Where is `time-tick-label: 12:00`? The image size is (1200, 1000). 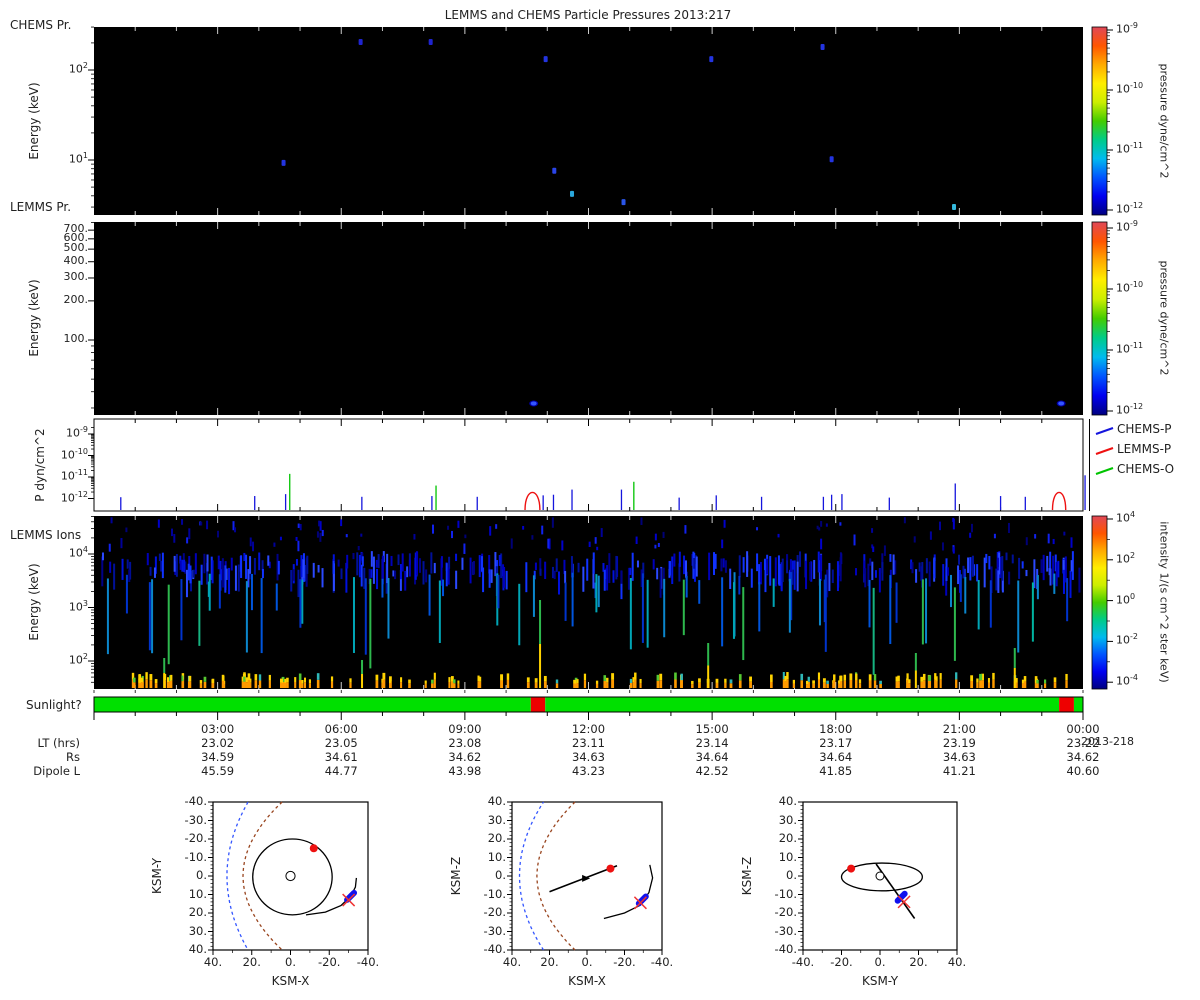
time-tick-label: 12:00 is located at coordinates (588, 729).